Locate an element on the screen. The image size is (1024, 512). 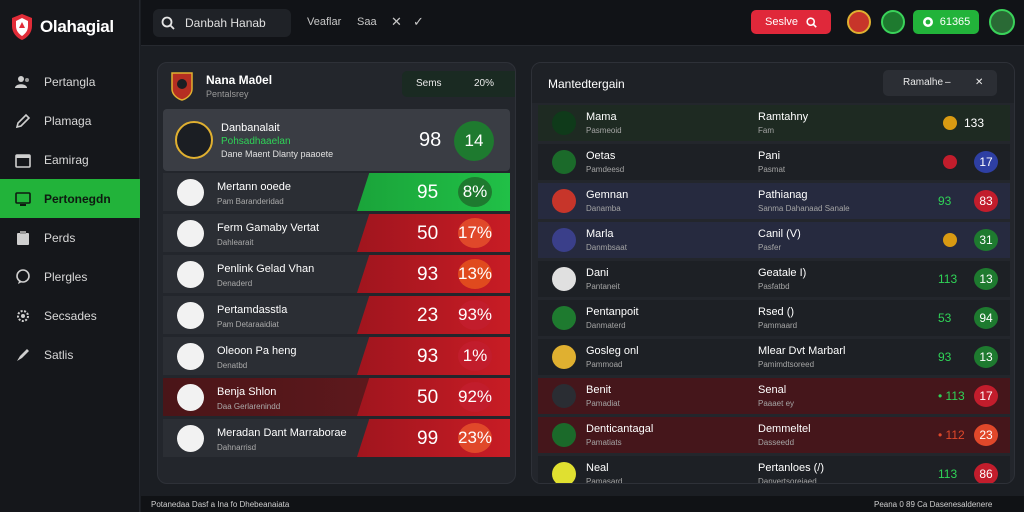
search-box is located at coordinates (222, 23).